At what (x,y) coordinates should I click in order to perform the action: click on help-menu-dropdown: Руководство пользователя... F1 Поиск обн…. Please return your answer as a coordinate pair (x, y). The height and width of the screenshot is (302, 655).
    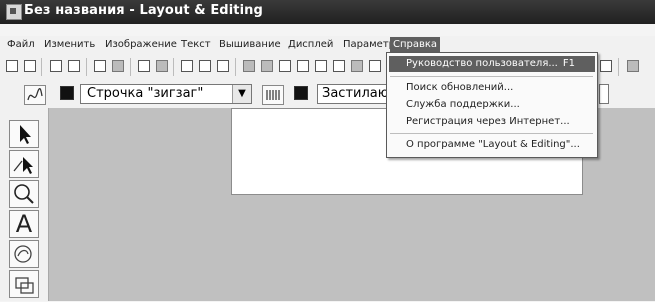
    Looking at the image, I should click on (492, 105).